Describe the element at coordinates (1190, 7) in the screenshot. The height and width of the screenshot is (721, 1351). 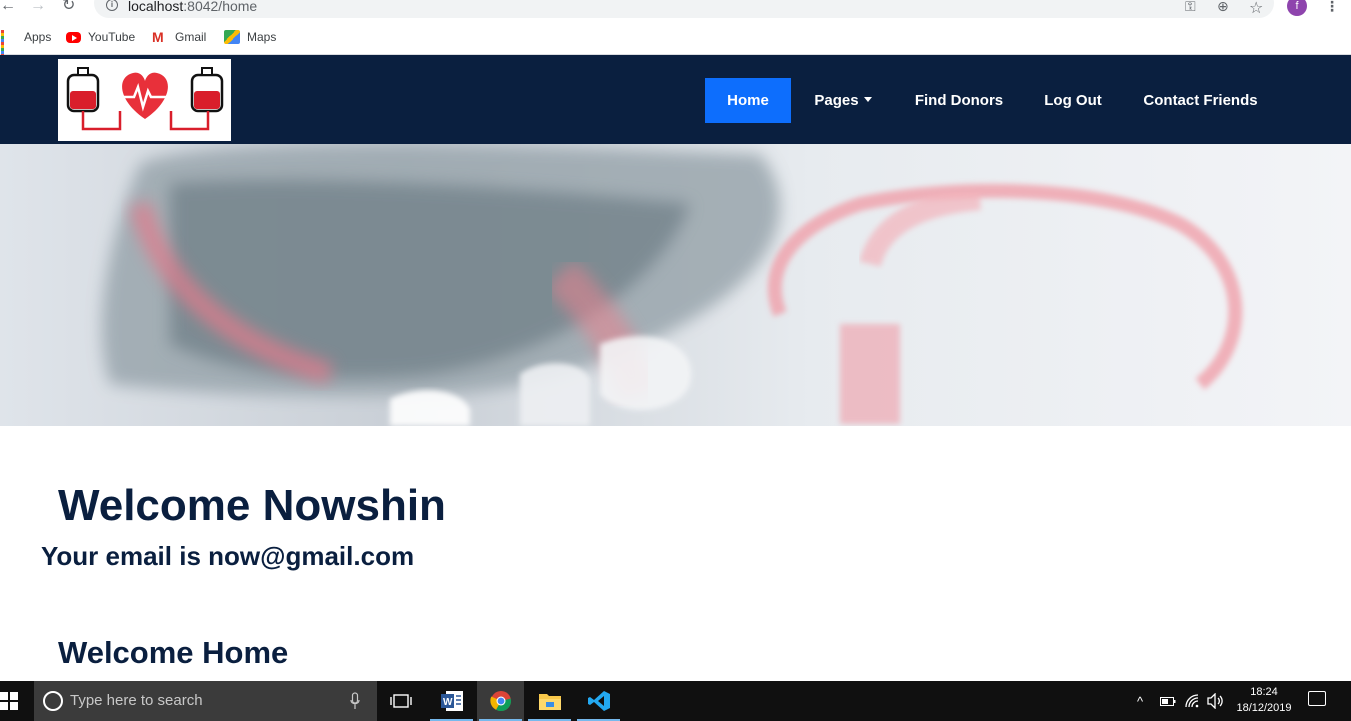
I see `key-icon: ⚿` at that location.